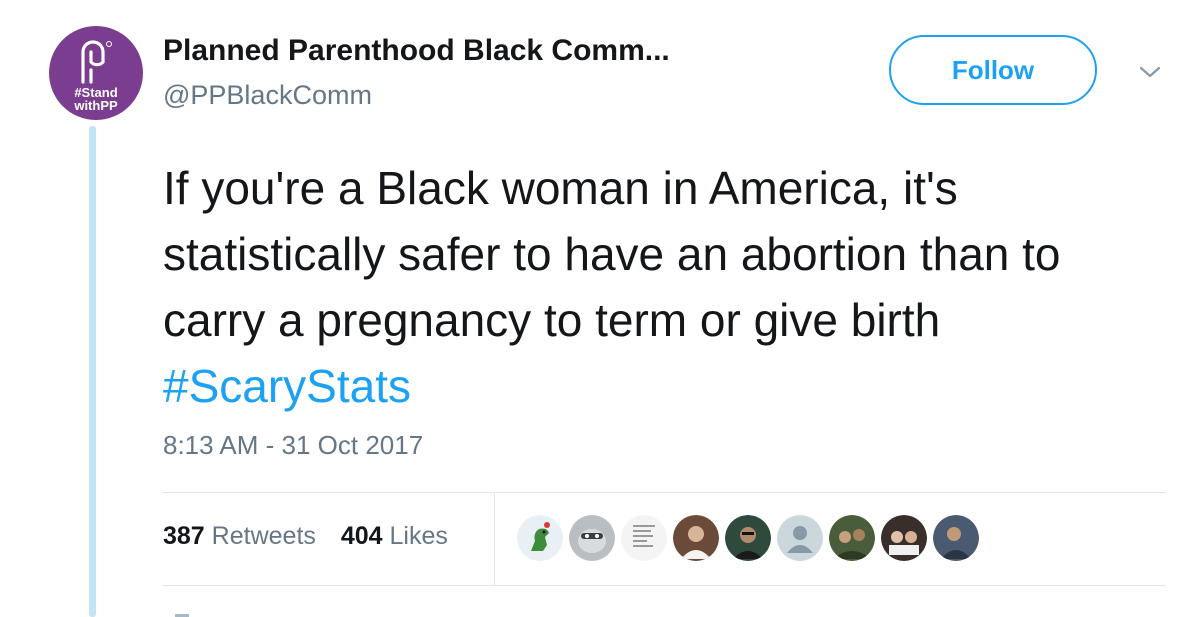 This screenshot has height=617, width=1200. Describe the element at coordinates (1150, 72) in the screenshot. I see `chevron-down-icon` at that location.